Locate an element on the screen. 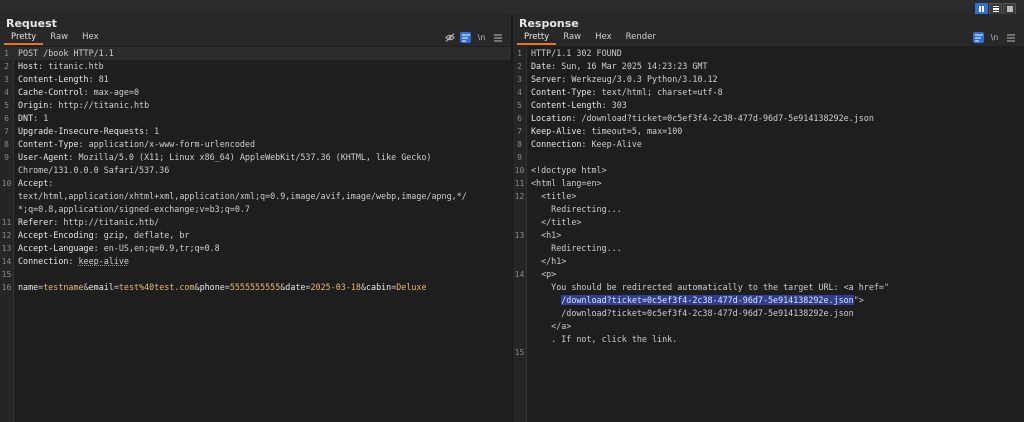 The image size is (1024, 422). line-number: 3 is located at coordinates (519, 79).